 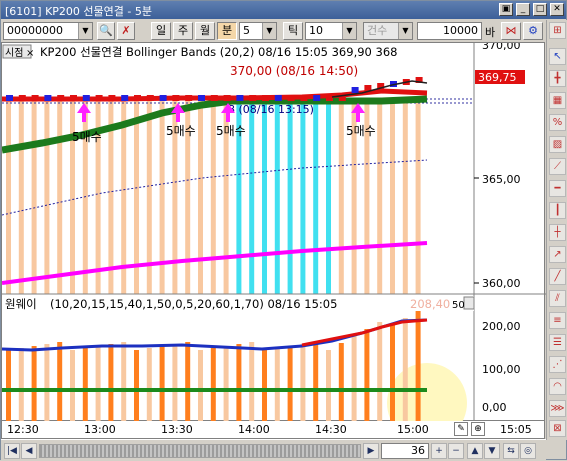 What do you see at coordinates (449, 31) in the screenshot?
I see `count-input: 10000` at bounding box center [449, 31].